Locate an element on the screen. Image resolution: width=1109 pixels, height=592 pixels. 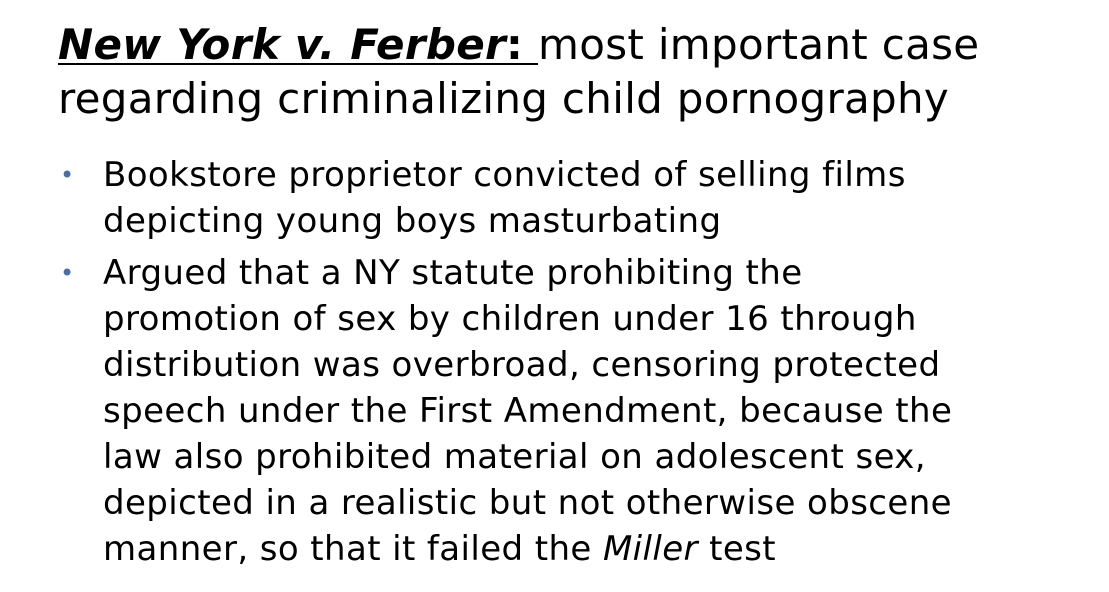
bullet-line: depicting young boys masturbating is located at coordinates (412, 221).